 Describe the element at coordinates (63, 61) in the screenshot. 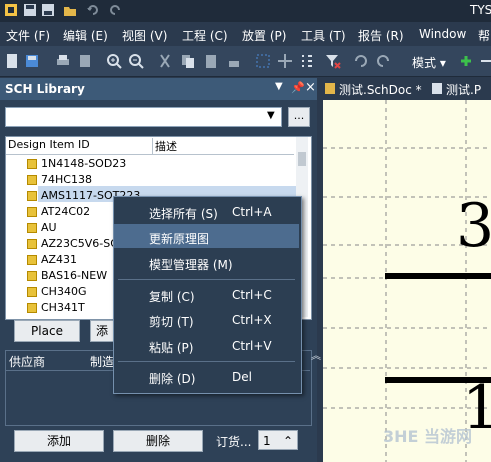

I see `print-icon` at that location.